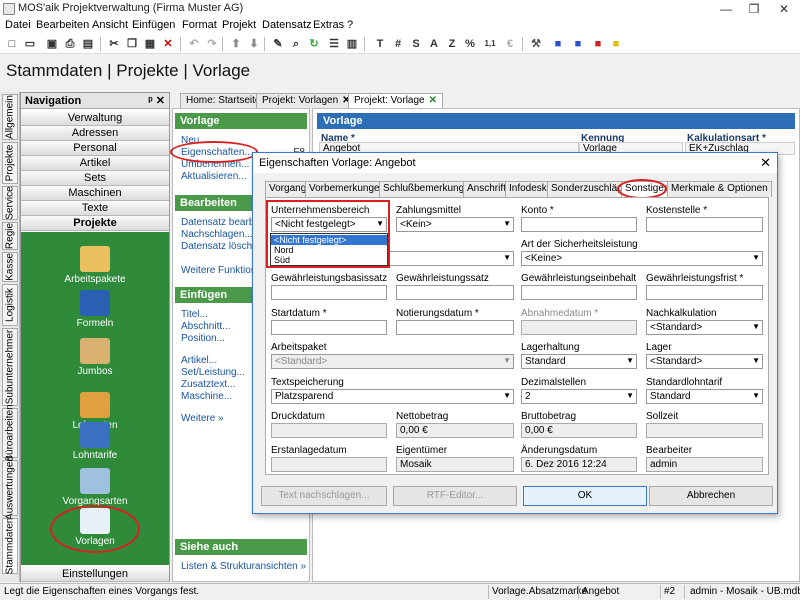 The image size is (800, 600). What do you see at coordinates (578, 44) in the screenshot?
I see `blue-key-icon: ■` at bounding box center [578, 44].